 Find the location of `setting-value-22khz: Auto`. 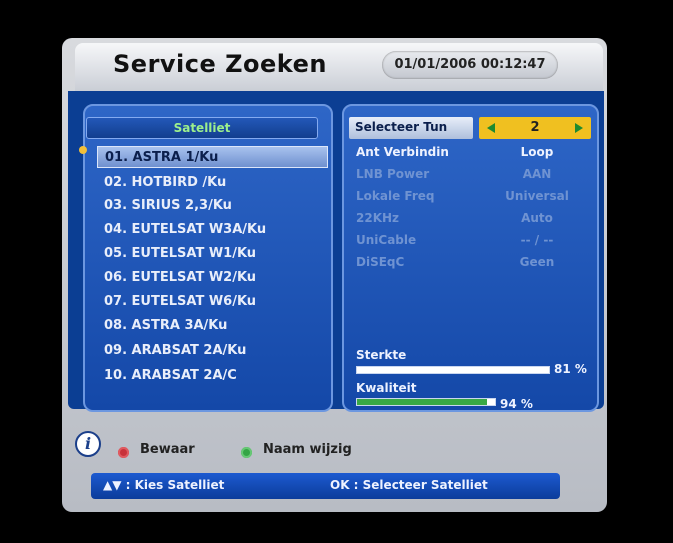

setting-value-22khz: Auto is located at coordinates (537, 218).